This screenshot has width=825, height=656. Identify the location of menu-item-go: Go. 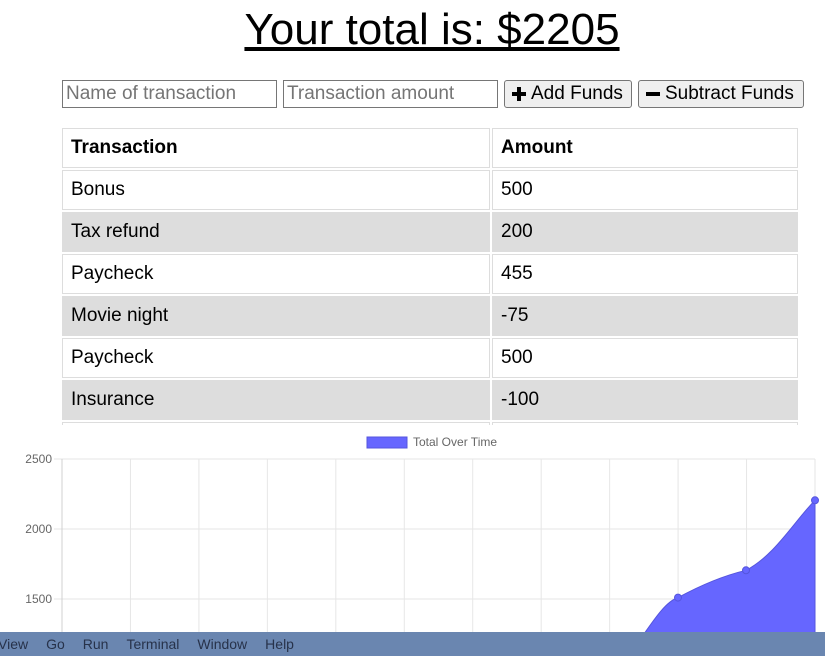
(55, 644).